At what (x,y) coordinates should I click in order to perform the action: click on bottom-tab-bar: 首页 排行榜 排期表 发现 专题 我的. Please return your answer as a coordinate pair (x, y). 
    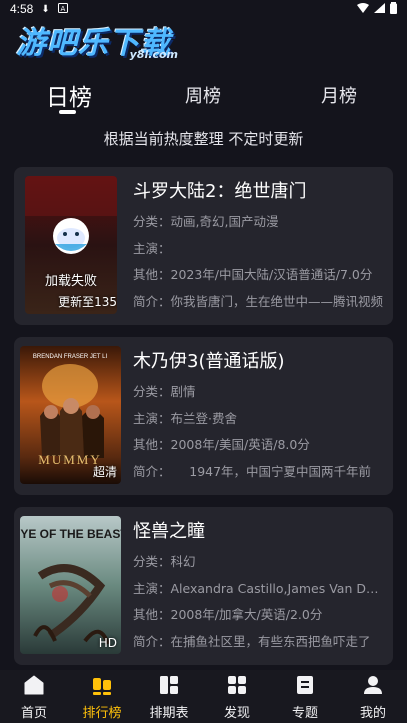
    Looking at the image, I should click on (203, 696).